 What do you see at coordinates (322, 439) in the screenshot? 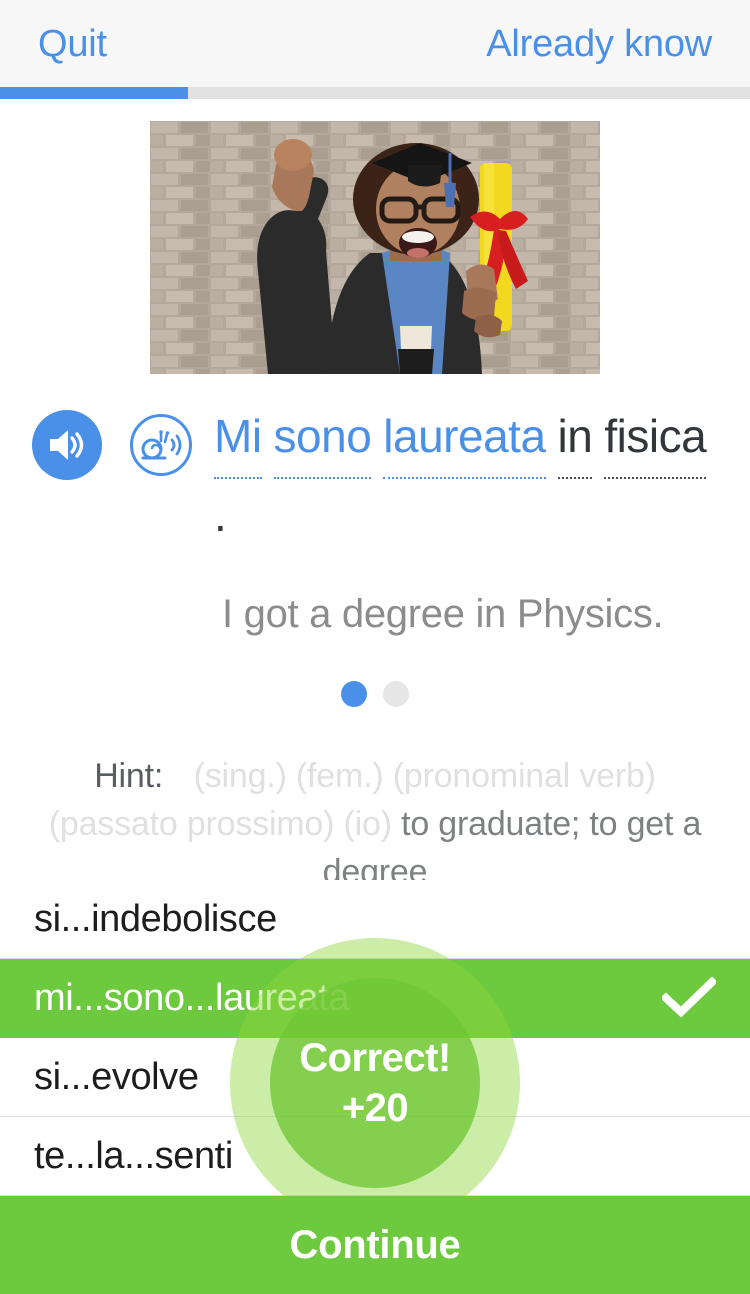
I see `prompt-word: sono` at bounding box center [322, 439].